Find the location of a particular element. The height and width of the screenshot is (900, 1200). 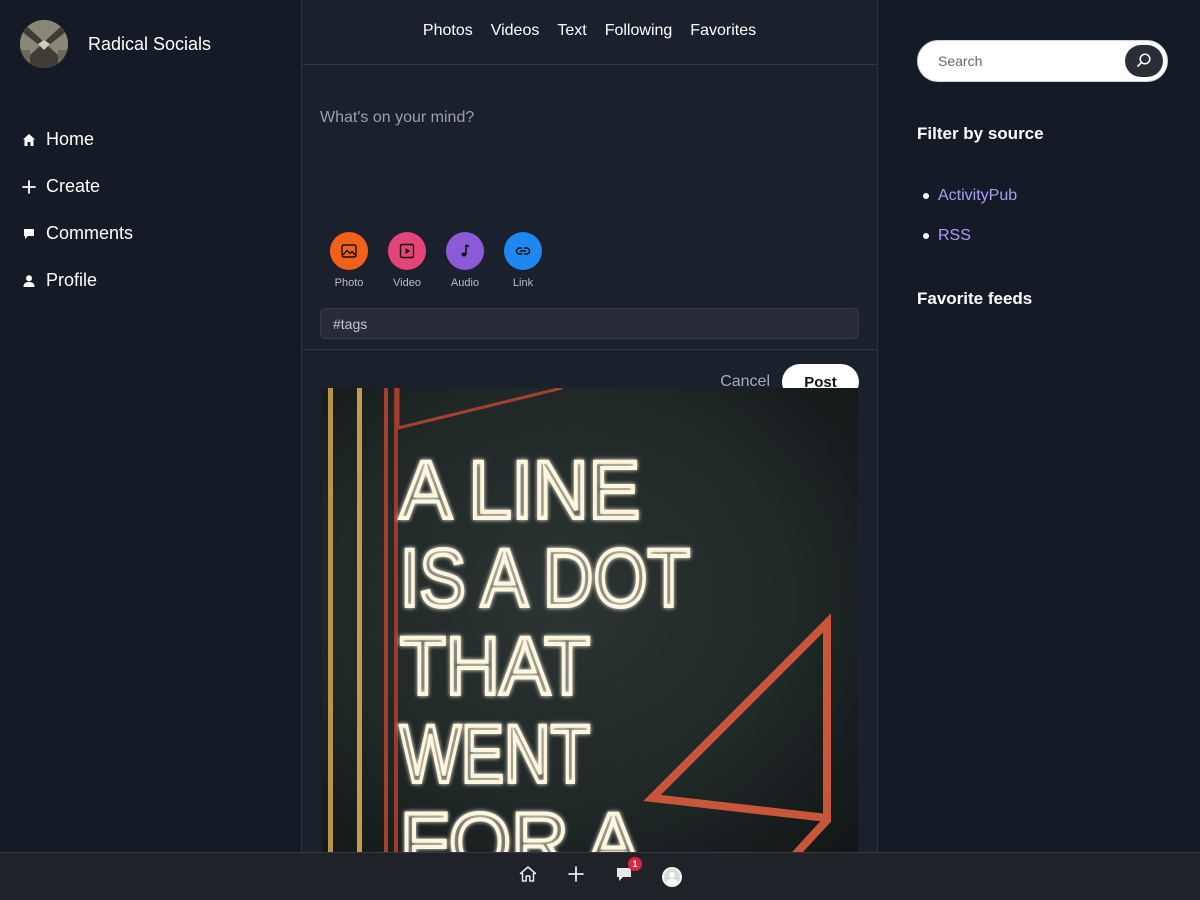

video-button: Video is located at coordinates (407, 260).